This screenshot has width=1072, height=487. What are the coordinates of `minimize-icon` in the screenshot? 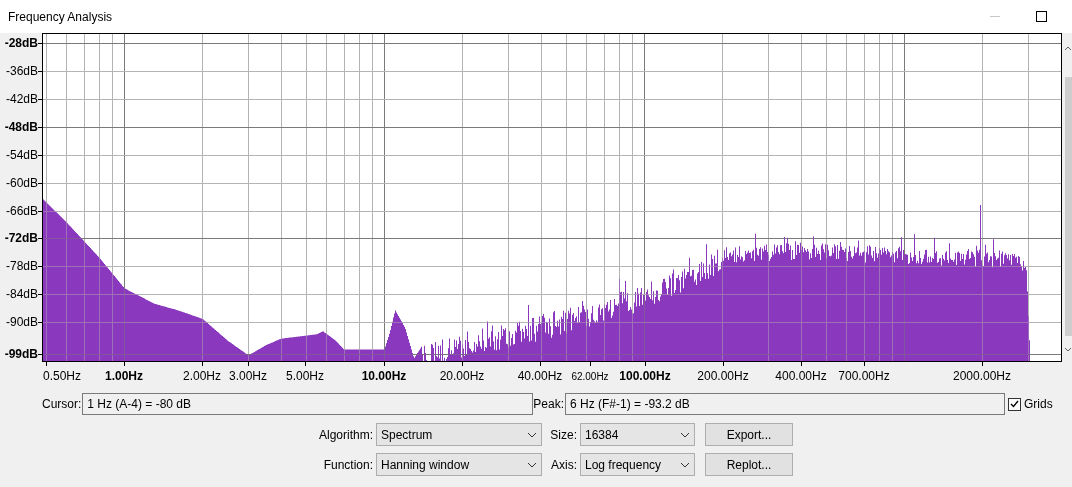 It's located at (995, 16).